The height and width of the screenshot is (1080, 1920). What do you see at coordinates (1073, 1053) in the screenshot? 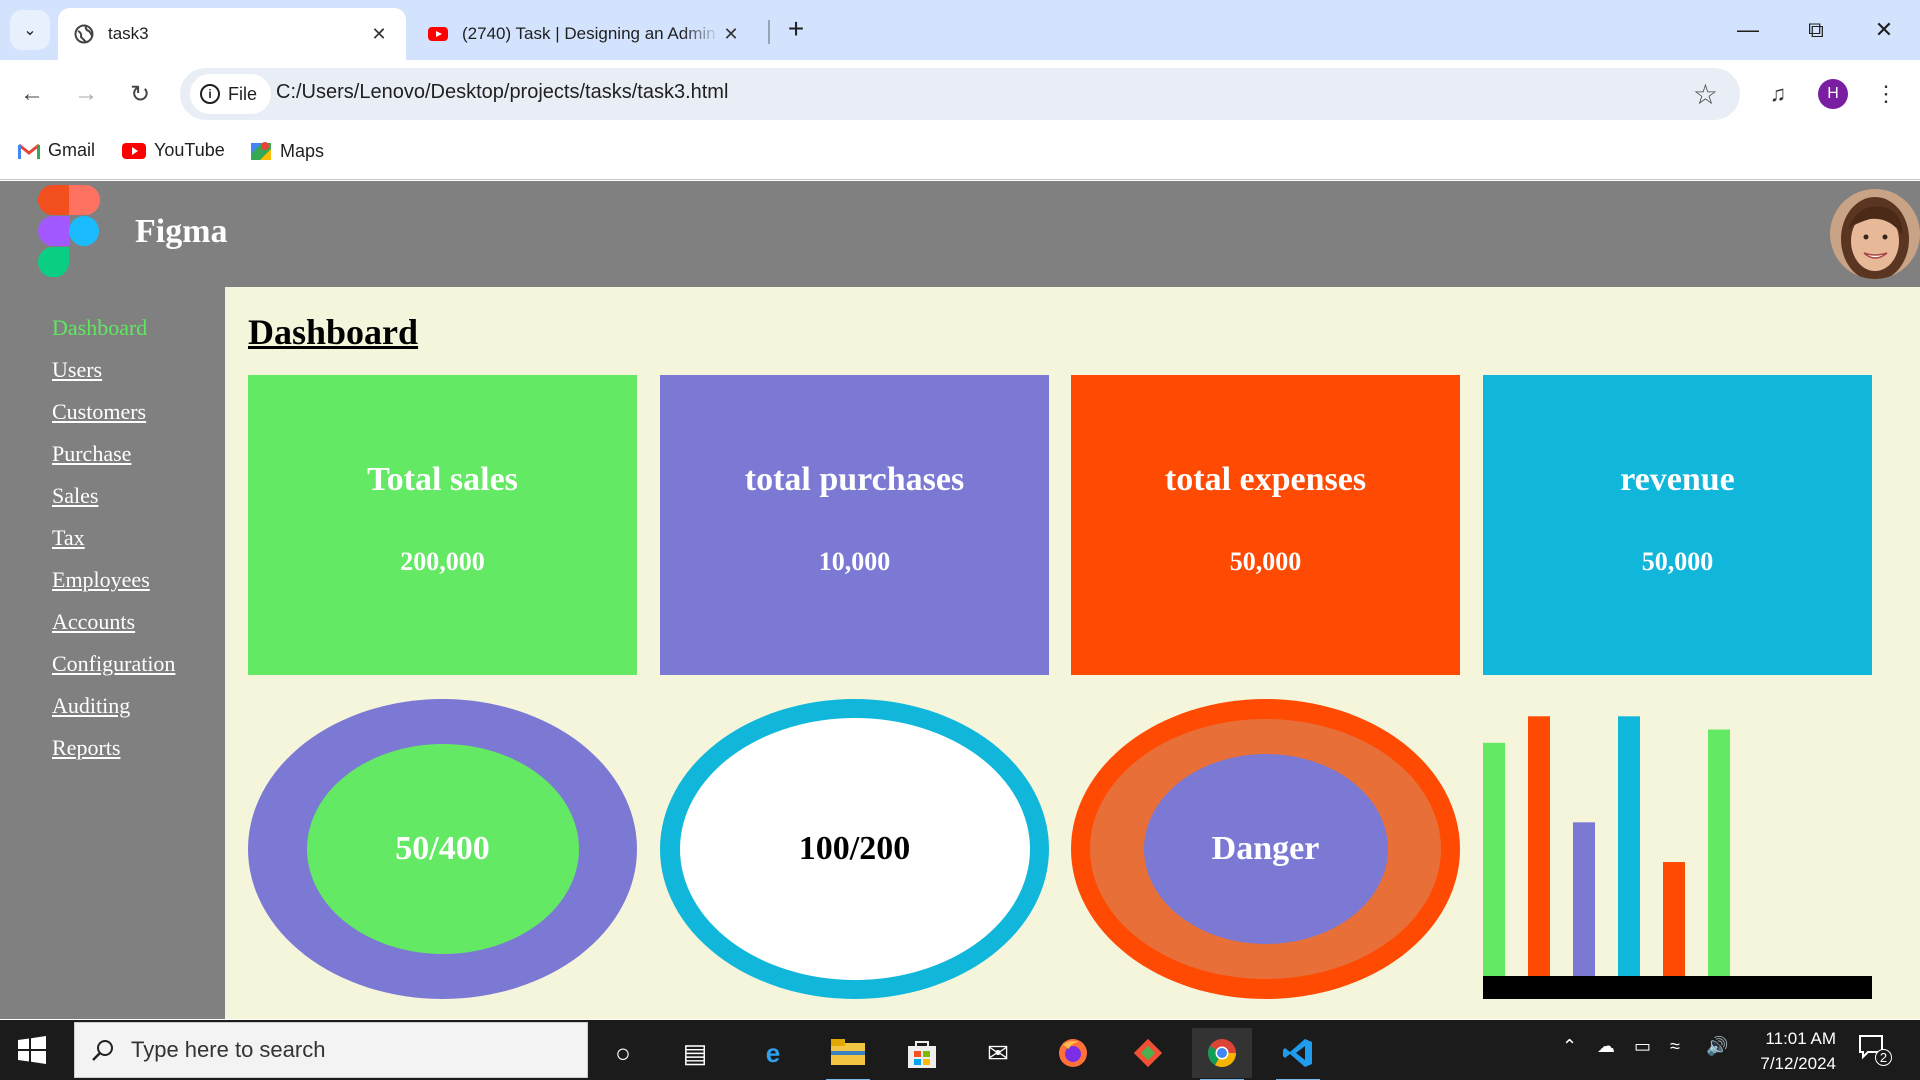
I see `firefox-icon` at bounding box center [1073, 1053].